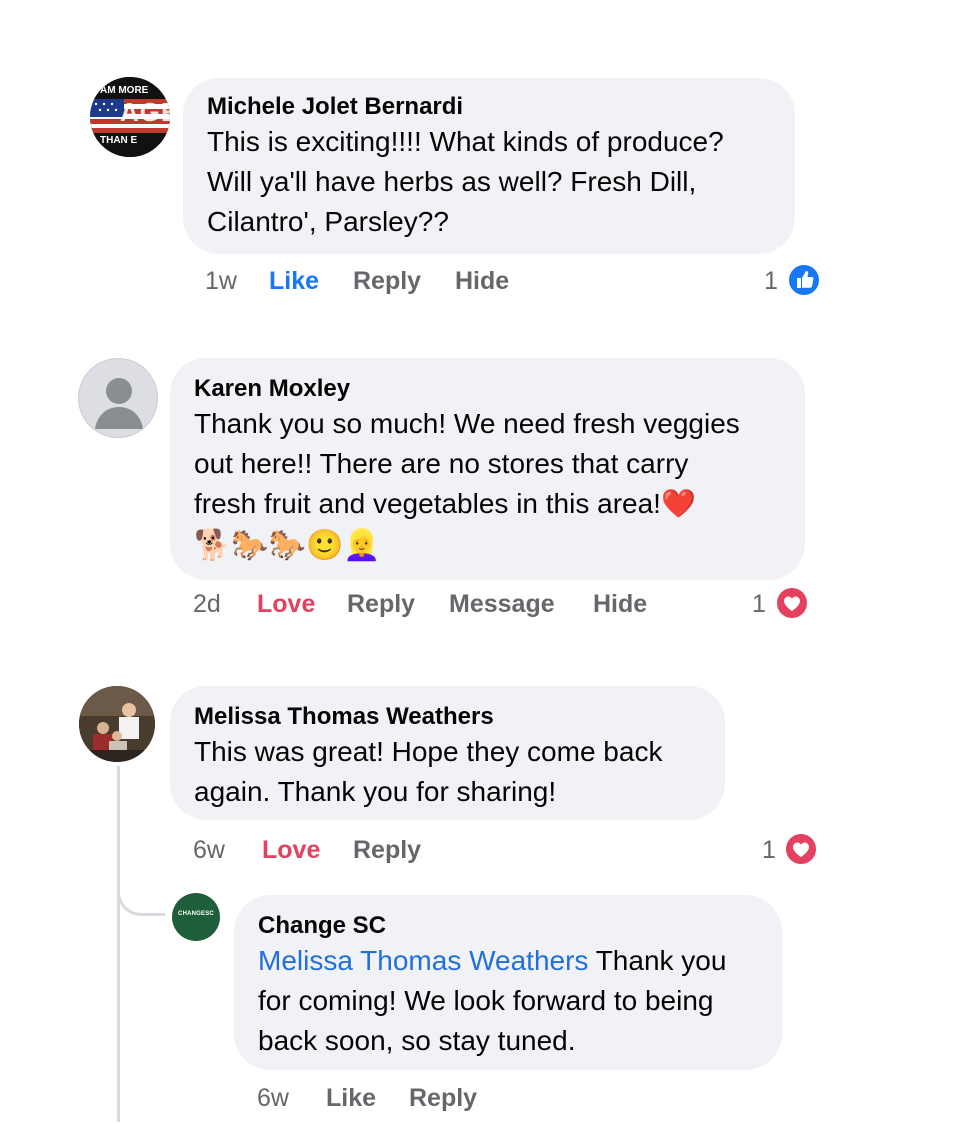 This screenshot has height=1124, width=954. Describe the element at coordinates (145, 112) in the screenshot. I see `avatar-mid-text: AGE` at that location.